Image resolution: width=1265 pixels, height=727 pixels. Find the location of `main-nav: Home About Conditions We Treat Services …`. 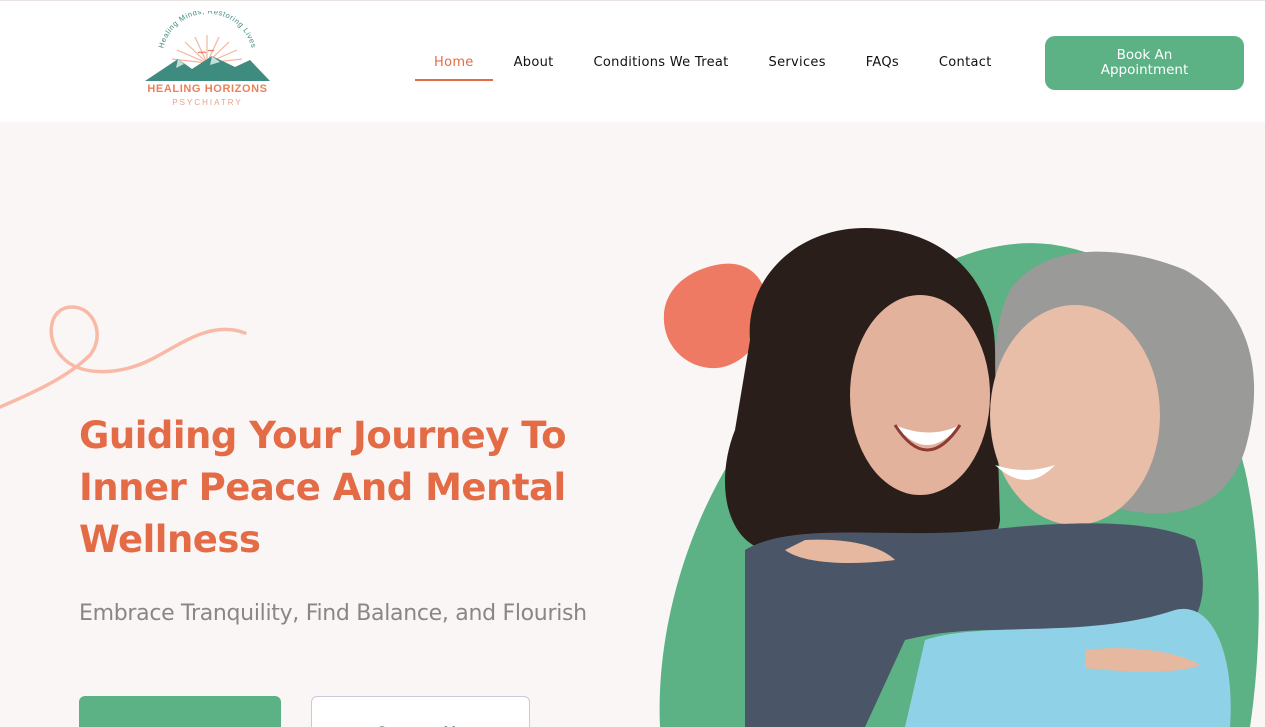

main-nav: Home About Conditions We Treat Services … is located at coordinates (713, 65).